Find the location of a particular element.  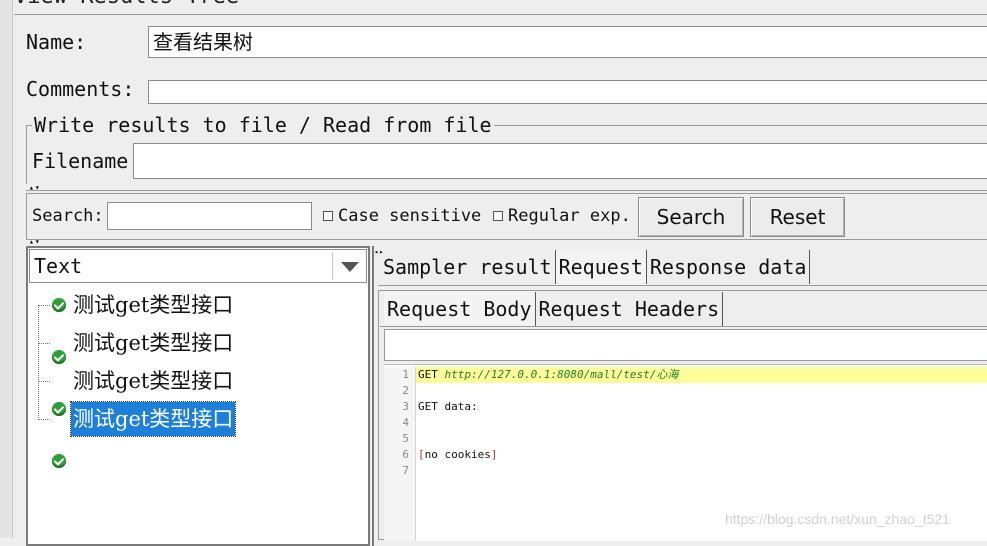

renderer-selected: Text is located at coordinates (58, 266).